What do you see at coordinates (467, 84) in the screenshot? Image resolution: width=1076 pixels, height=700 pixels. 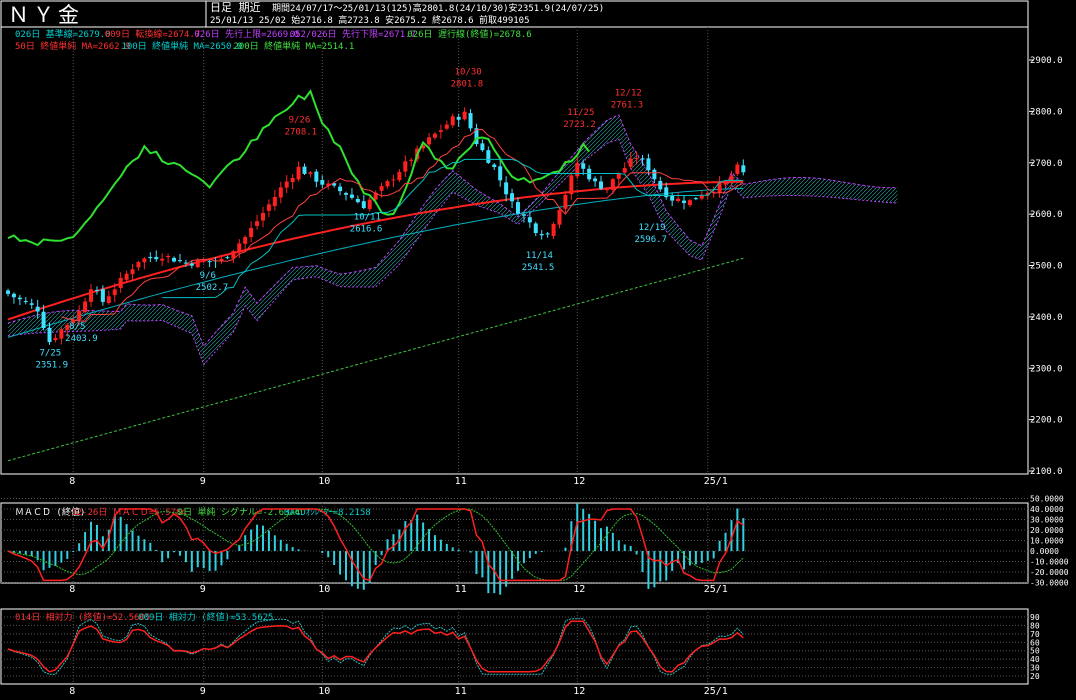 I see `annotation-value: 2801.8` at bounding box center [467, 84].